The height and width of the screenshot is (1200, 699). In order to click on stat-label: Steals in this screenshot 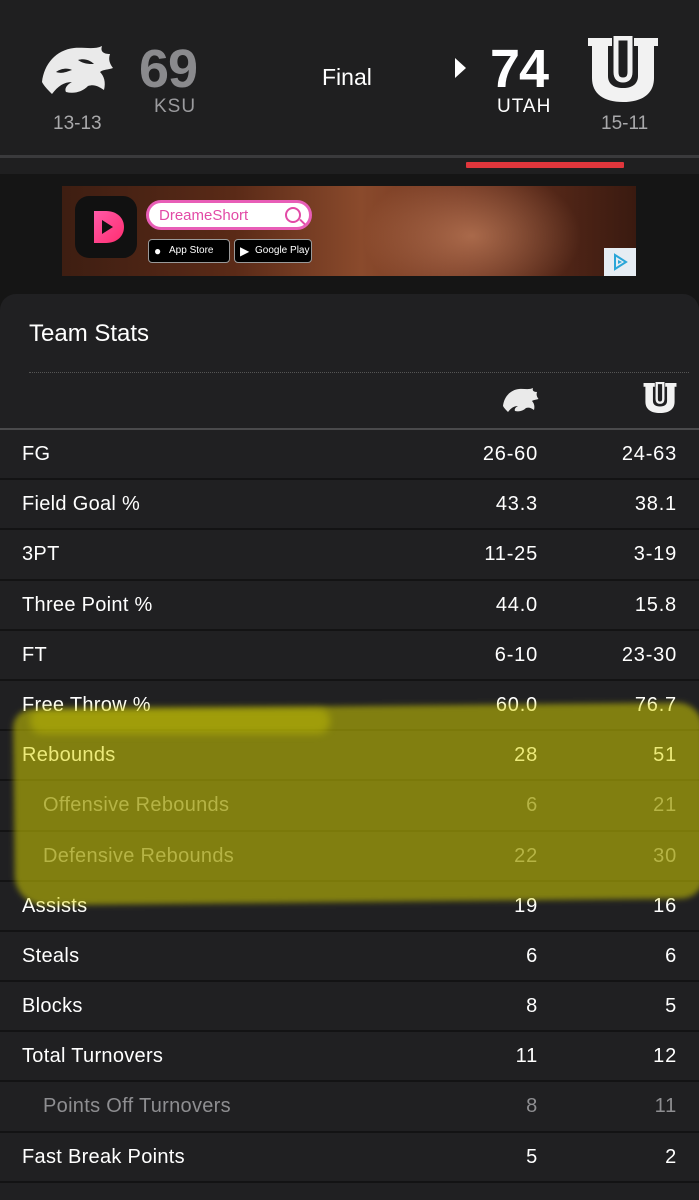, I will do `click(51, 955)`.